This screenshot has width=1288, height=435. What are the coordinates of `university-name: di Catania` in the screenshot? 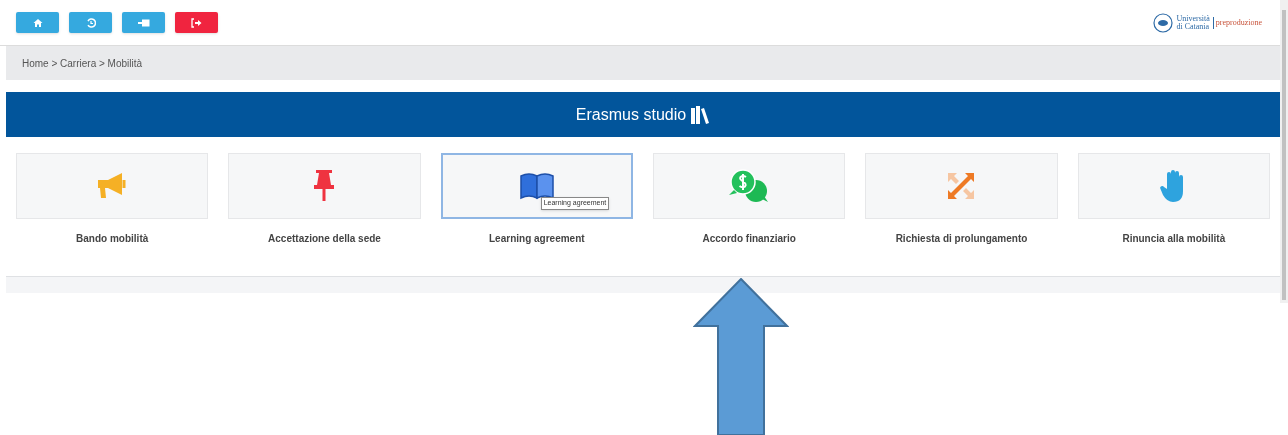 It's located at (1193, 26).